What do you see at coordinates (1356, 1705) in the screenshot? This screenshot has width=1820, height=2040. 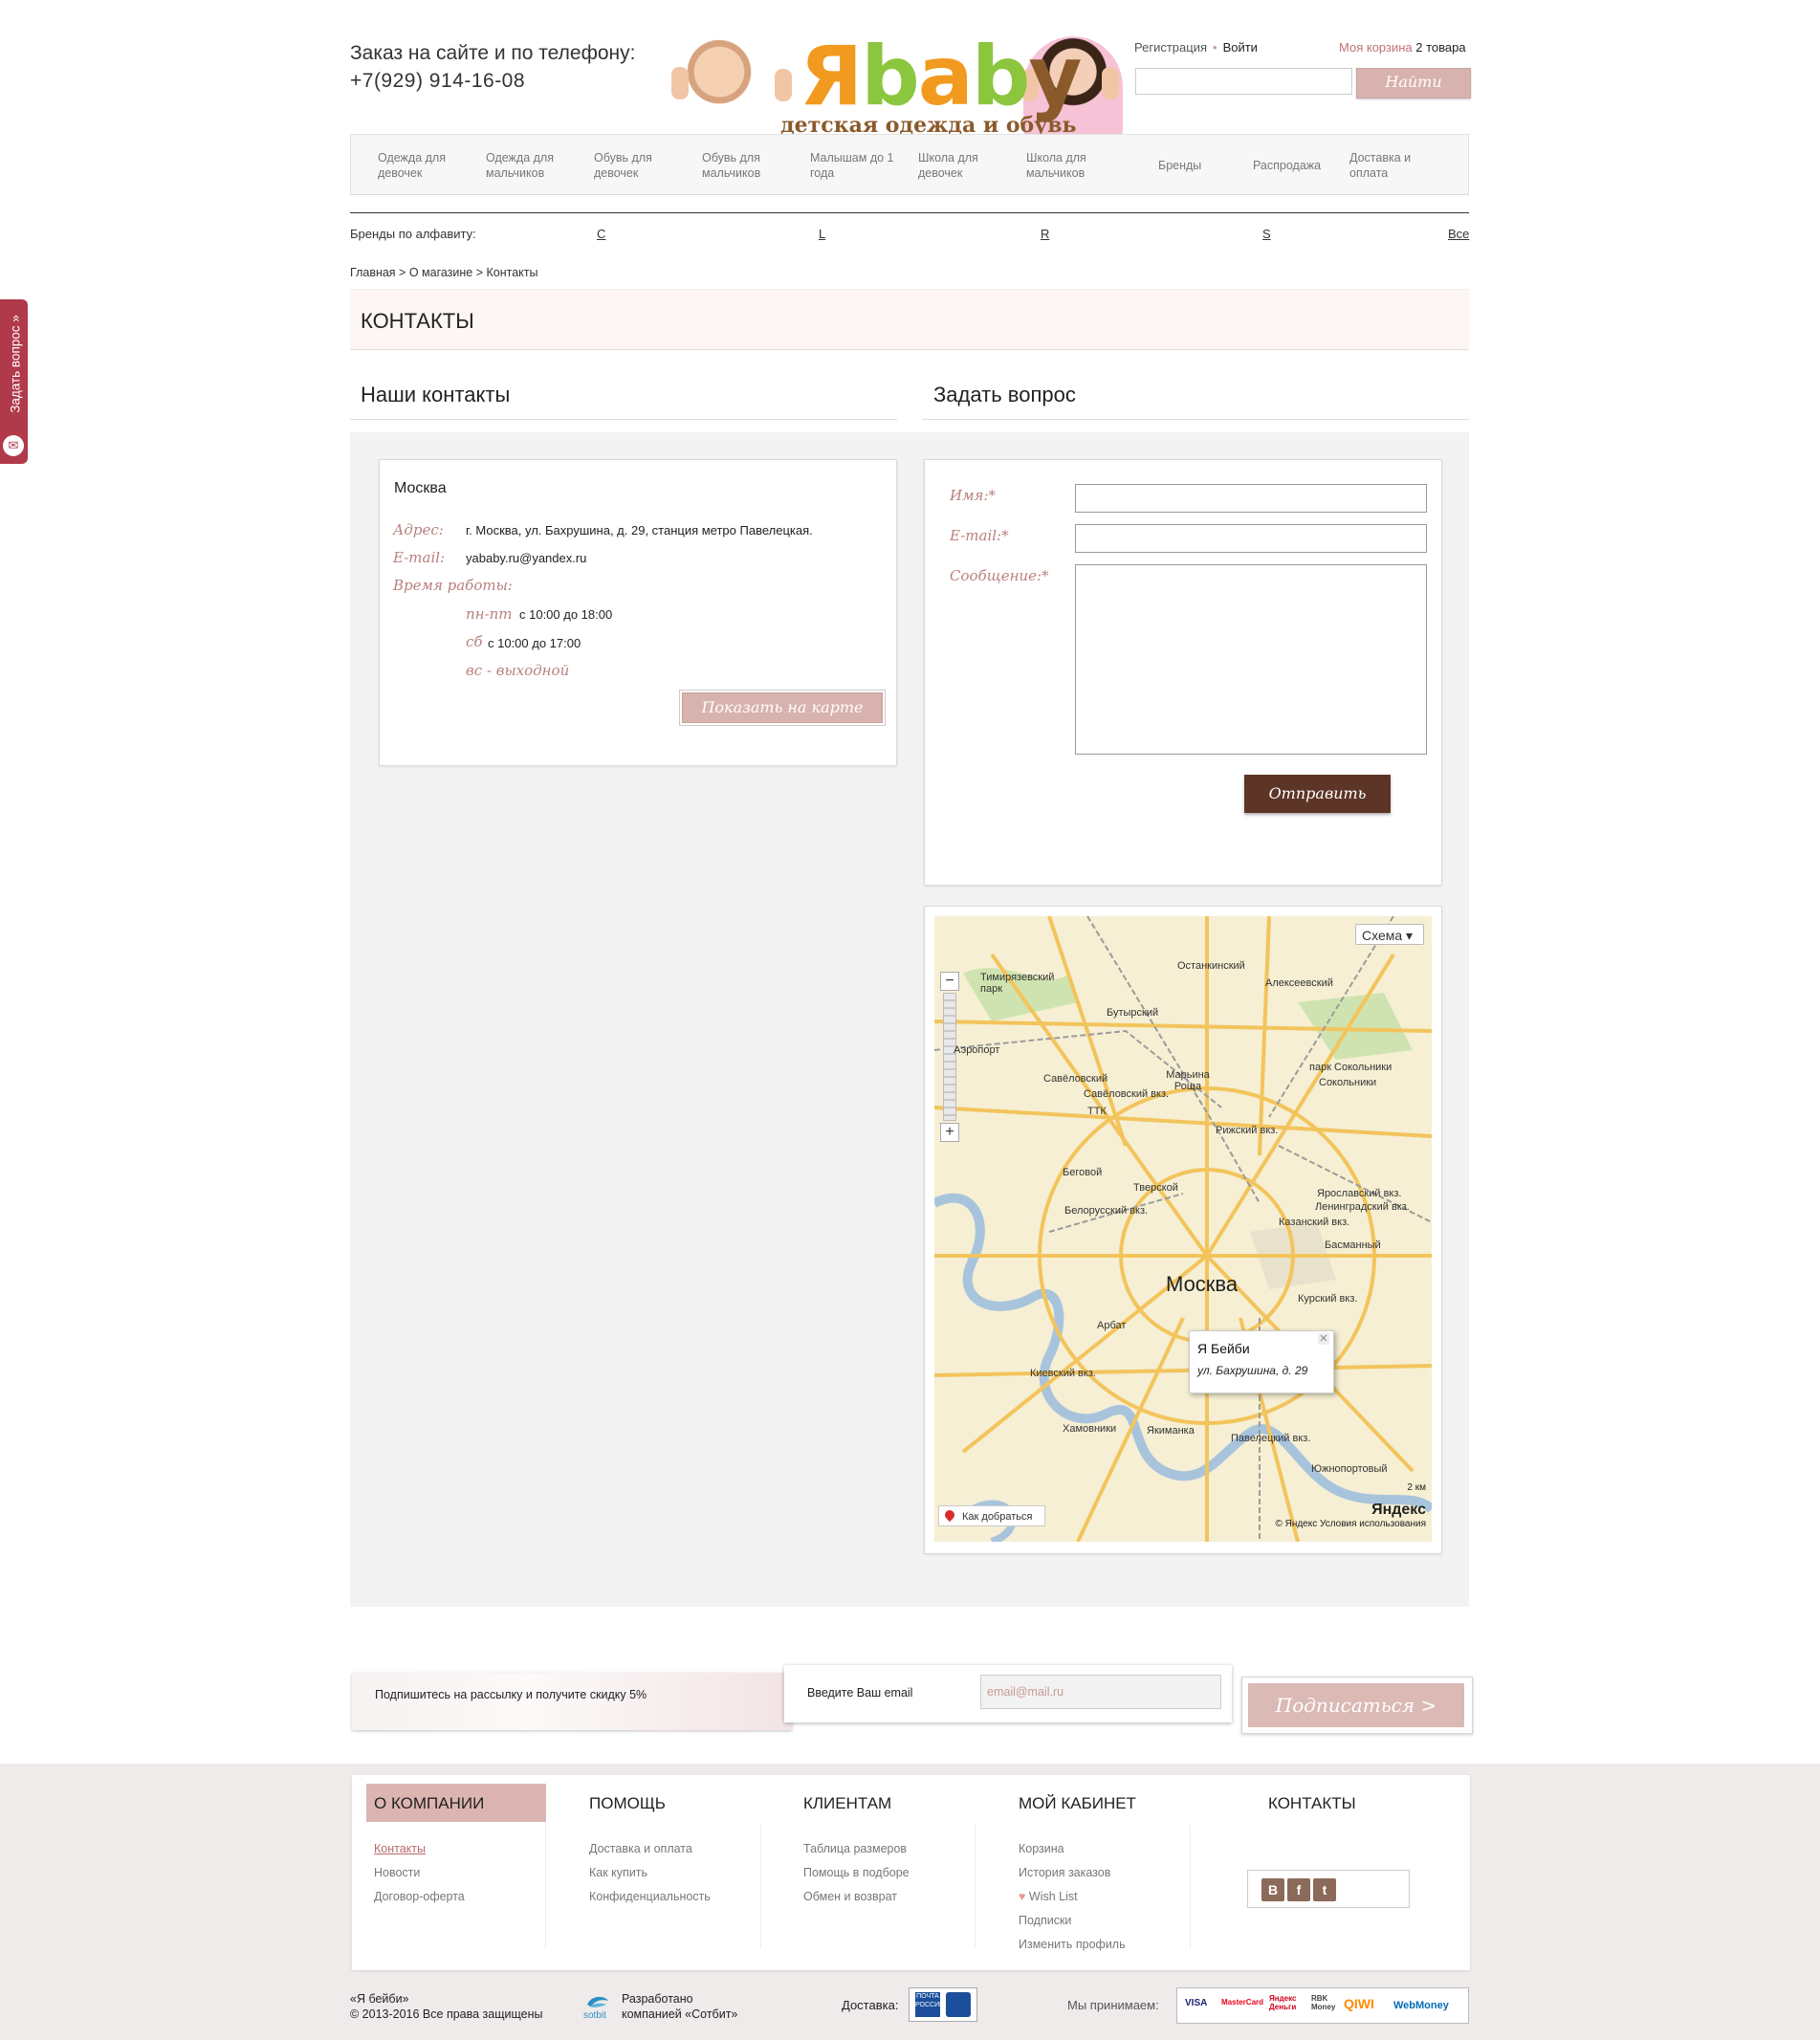 I see `subscribe-button: Подписаться >` at bounding box center [1356, 1705].